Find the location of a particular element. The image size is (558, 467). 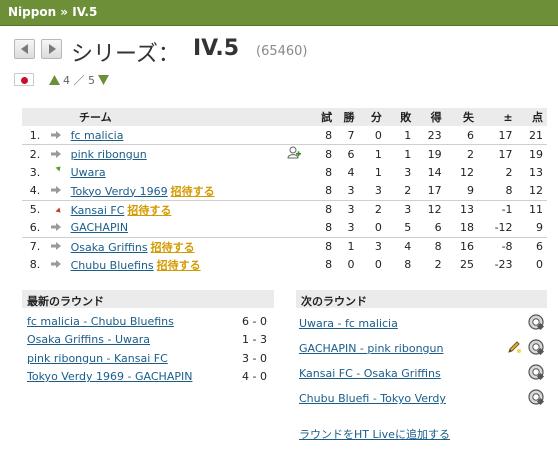

team-link: Chubu Bluefins is located at coordinates (112, 265).